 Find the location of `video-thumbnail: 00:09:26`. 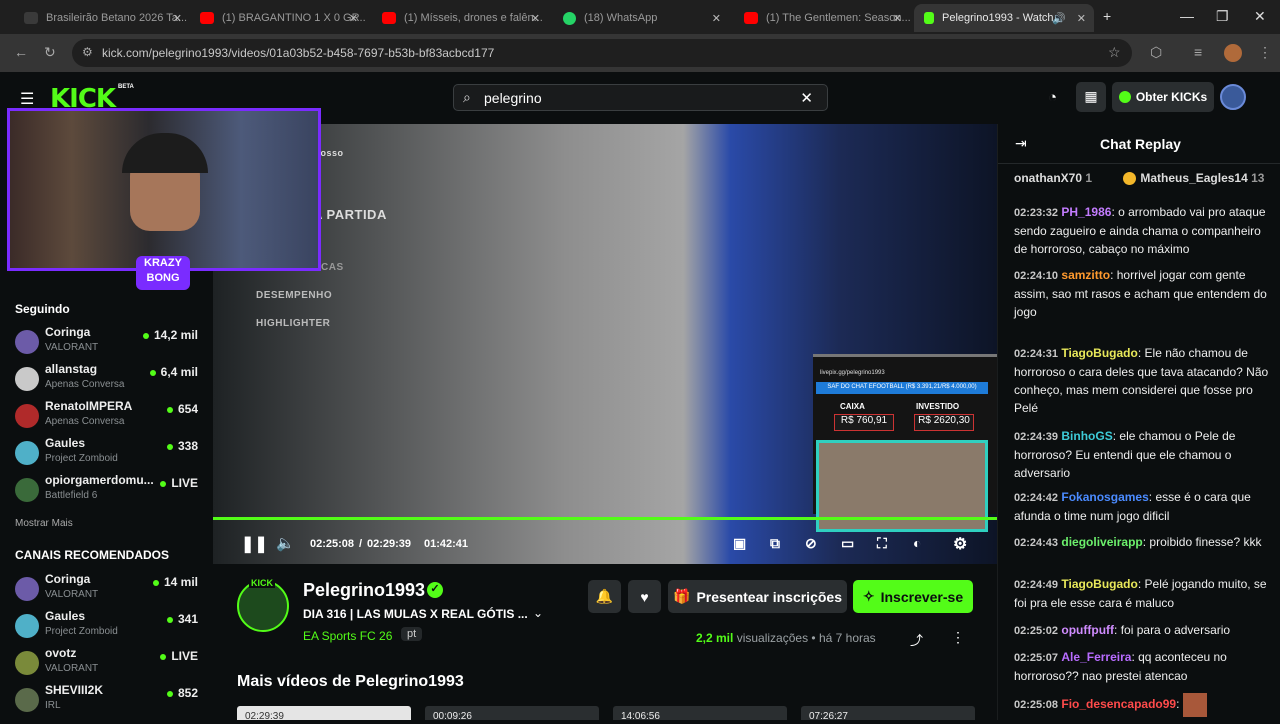

video-thumbnail: 00:09:26 is located at coordinates (512, 714).